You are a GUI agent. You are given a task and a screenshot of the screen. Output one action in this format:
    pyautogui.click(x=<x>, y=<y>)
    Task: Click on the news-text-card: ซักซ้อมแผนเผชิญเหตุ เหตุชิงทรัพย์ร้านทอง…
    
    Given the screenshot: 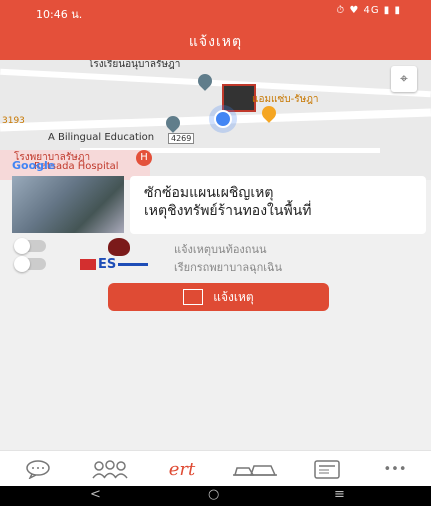 What is the action you would take?
    pyautogui.click(x=278, y=205)
    